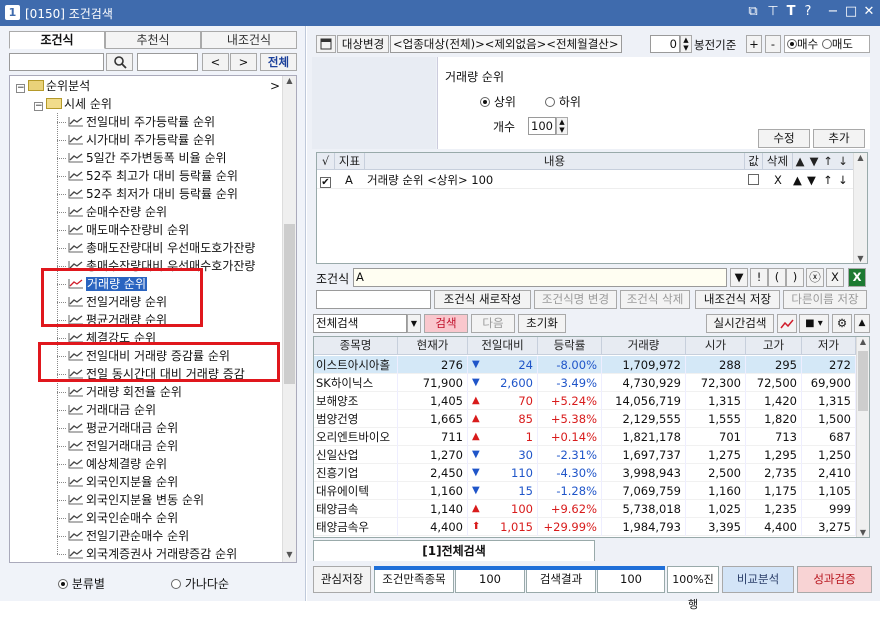 The image size is (880, 617). What do you see at coordinates (716, 345) in the screenshot?
I see `col-open: 시가` at bounding box center [716, 345].